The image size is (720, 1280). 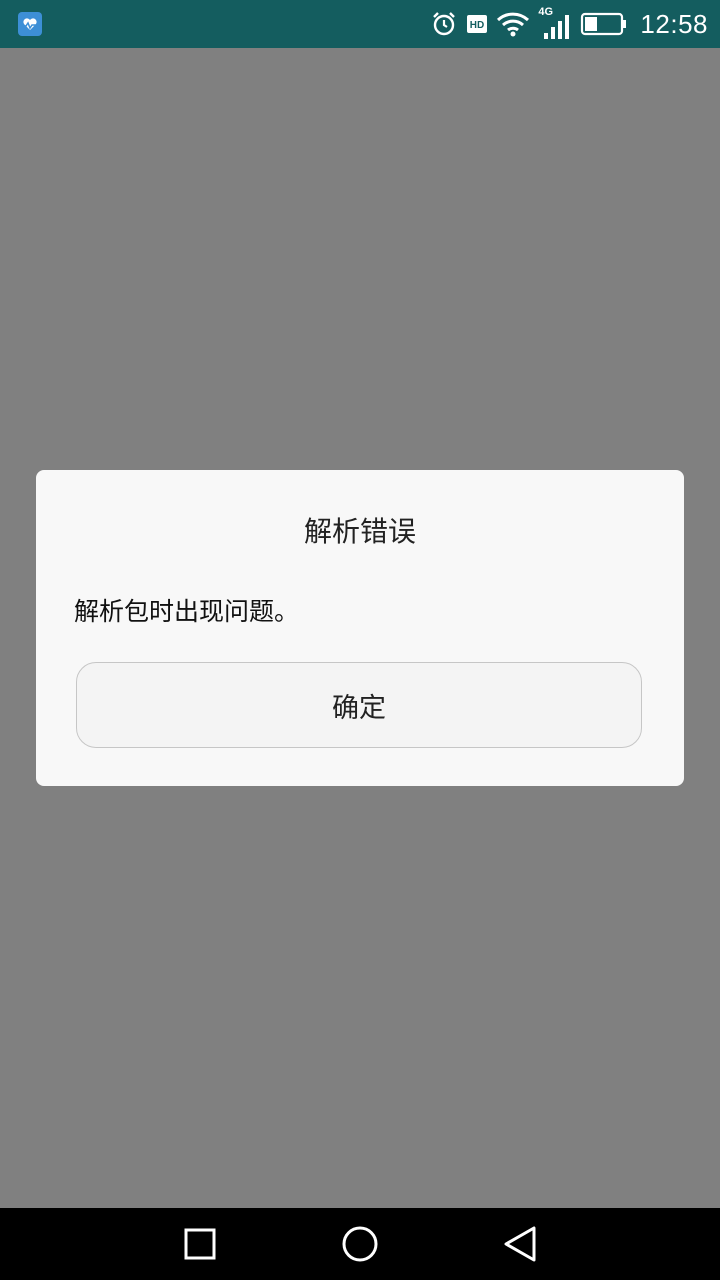 I want to click on home-icon, so click(x=360, y=1244).